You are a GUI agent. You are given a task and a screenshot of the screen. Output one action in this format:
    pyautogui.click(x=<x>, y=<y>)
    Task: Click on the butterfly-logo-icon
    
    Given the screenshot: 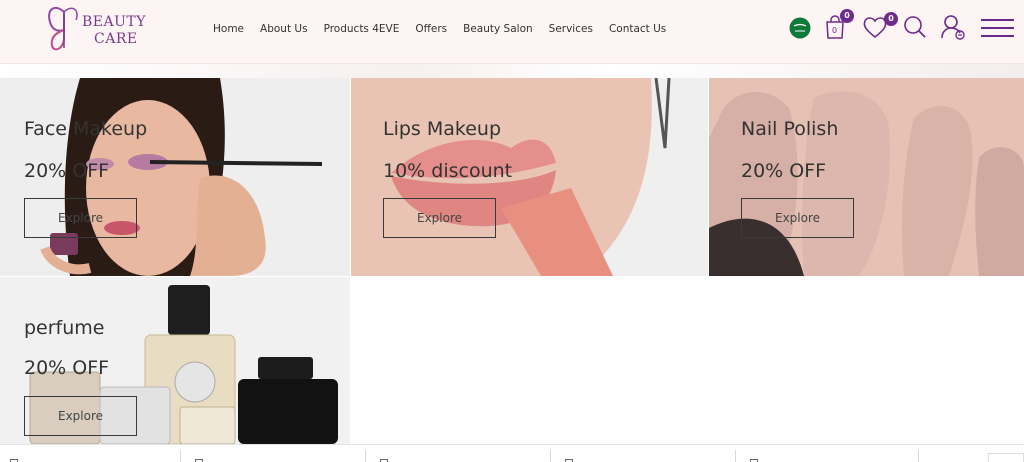 What is the action you would take?
    pyautogui.click(x=63, y=28)
    